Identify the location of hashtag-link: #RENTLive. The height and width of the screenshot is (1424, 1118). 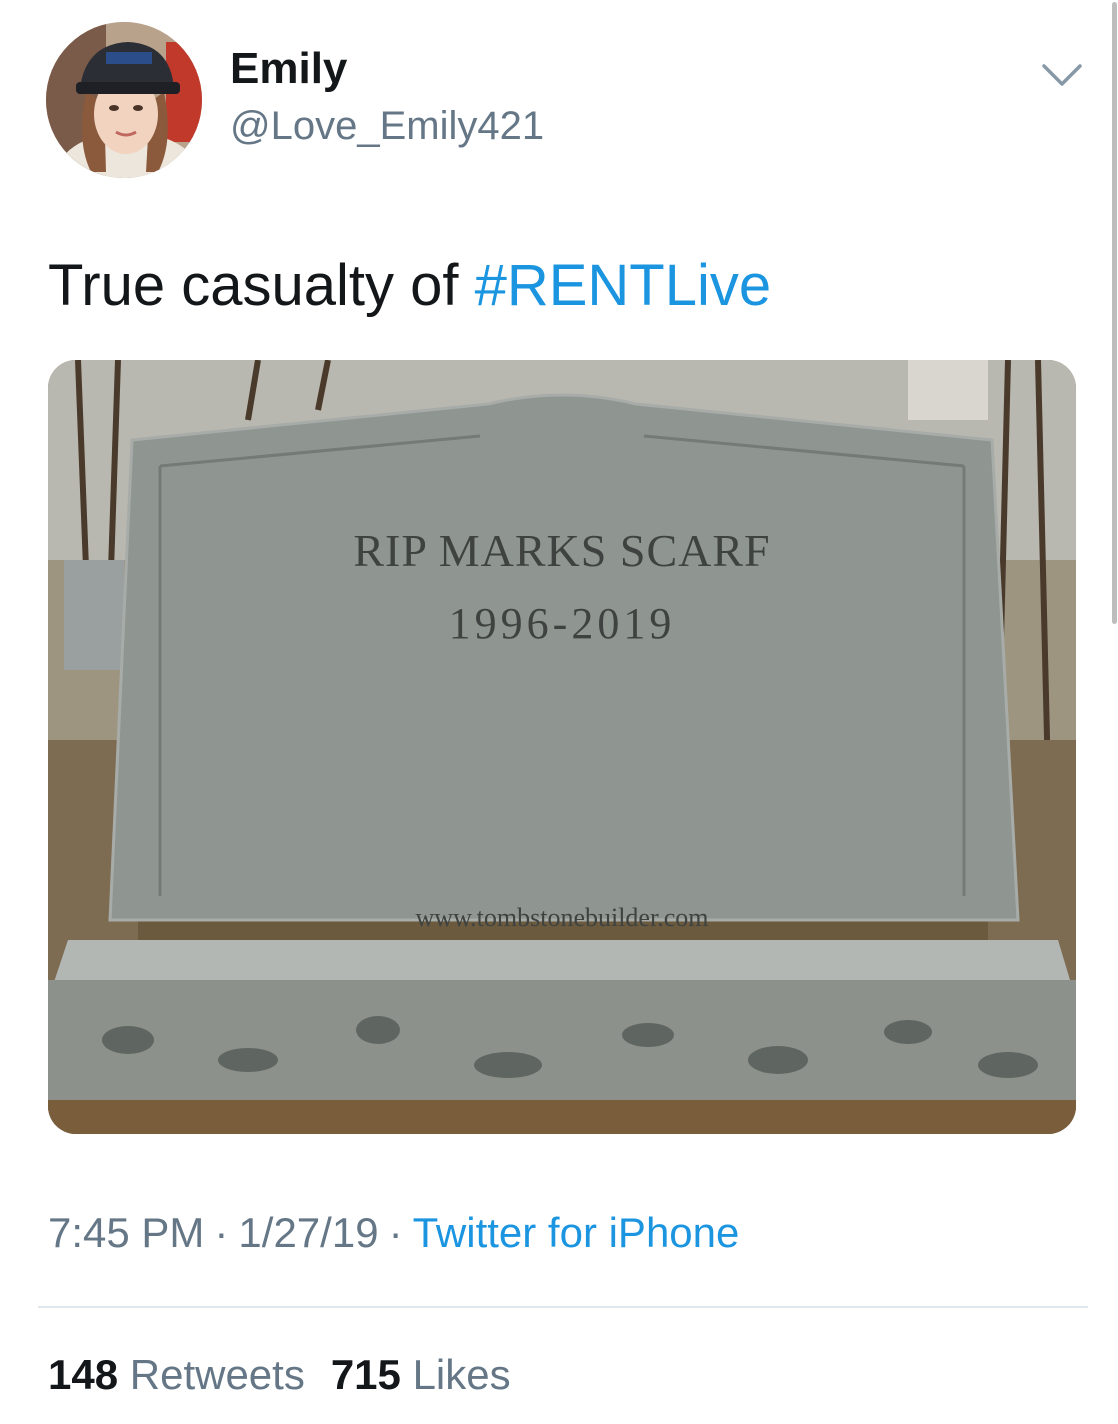
(623, 285).